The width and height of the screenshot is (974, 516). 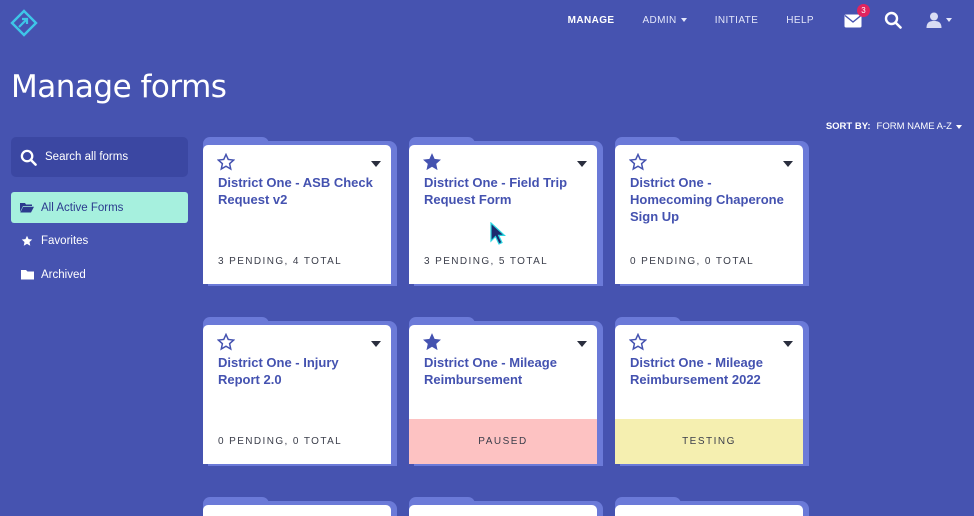 What do you see at coordinates (800, 20) in the screenshot?
I see `nav-help: HELP` at bounding box center [800, 20].